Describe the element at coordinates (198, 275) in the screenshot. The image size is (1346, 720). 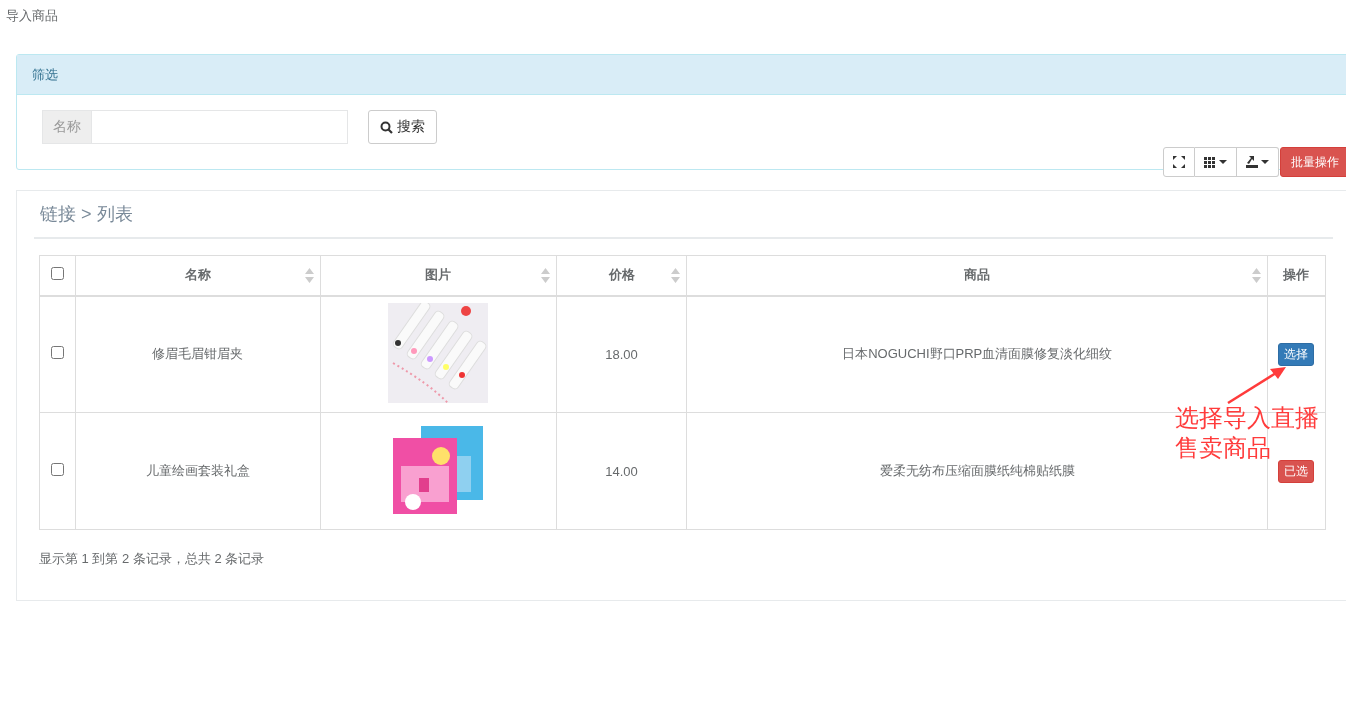
I see `column-header: 名称` at that location.